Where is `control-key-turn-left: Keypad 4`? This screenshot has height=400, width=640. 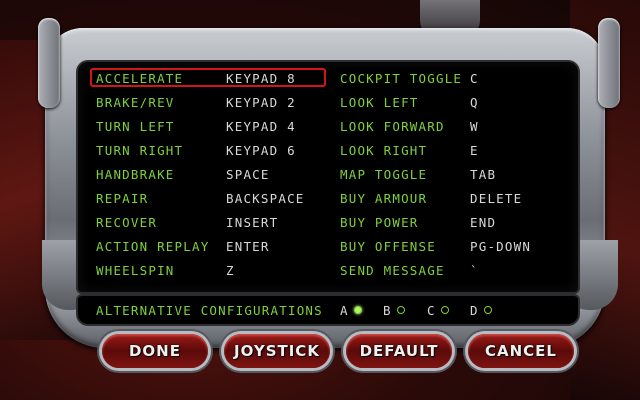 control-key-turn-left: Keypad 4 is located at coordinates (261, 126).